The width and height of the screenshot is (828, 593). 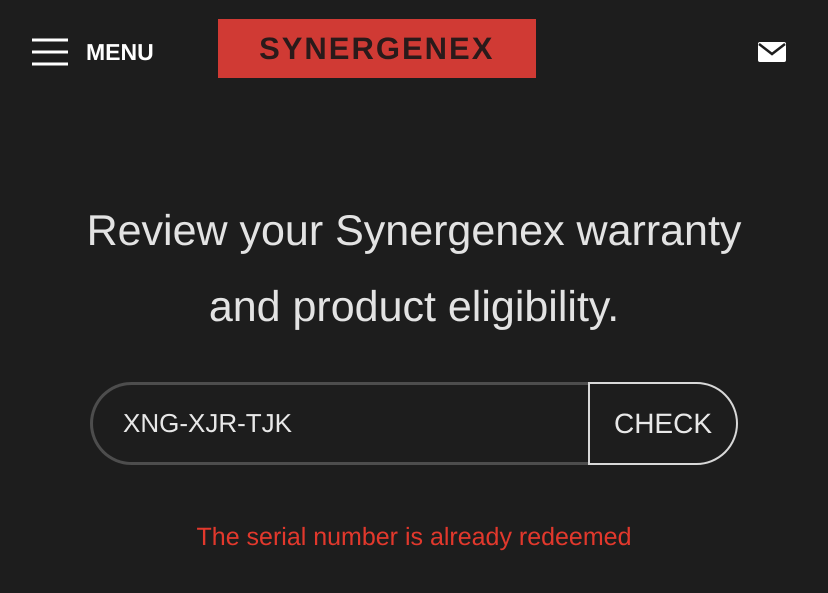 What do you see at coordinates (663, 423) in the screenshot?
I see `check-button: CHECK` at bounding box center [663, 423].